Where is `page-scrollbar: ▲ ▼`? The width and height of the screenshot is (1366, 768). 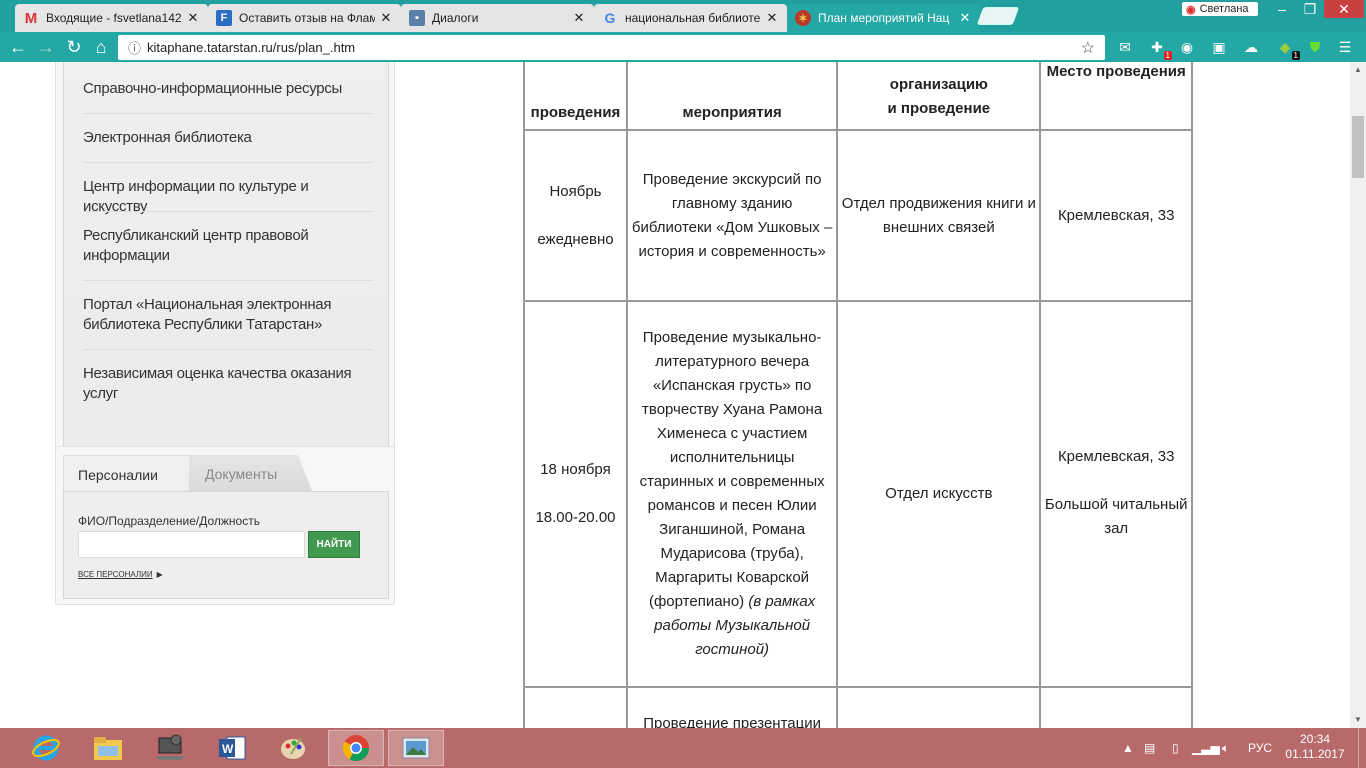 page-scrollbar: ▲ ▼ is located at coordinates (1358, 395).